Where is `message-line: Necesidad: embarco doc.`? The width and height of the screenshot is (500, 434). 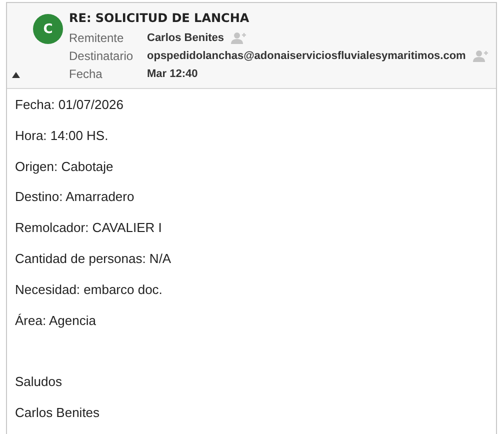
message-line: Necesidad: embarco doc. is located at coordinates (89, 290).